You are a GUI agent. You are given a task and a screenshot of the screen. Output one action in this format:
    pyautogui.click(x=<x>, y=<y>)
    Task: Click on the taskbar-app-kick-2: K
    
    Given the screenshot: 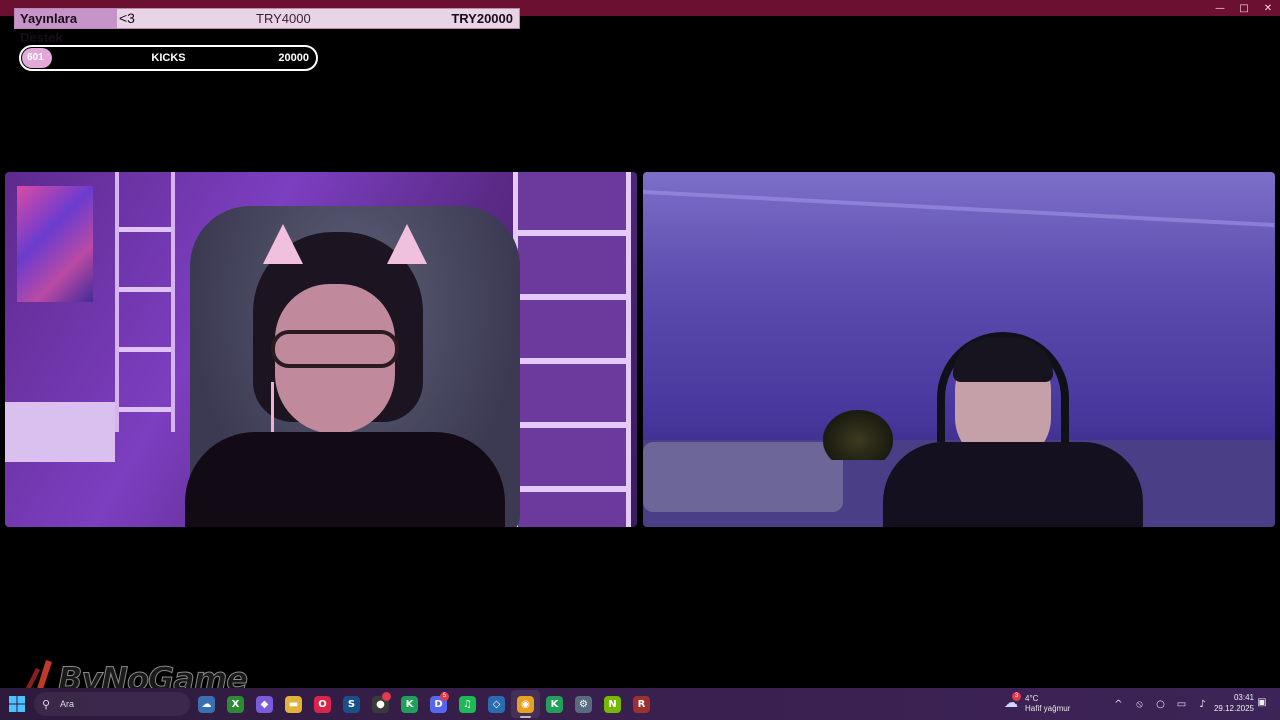 What is the action you would take?
    pyautogui.click(x=554, y=704)
    